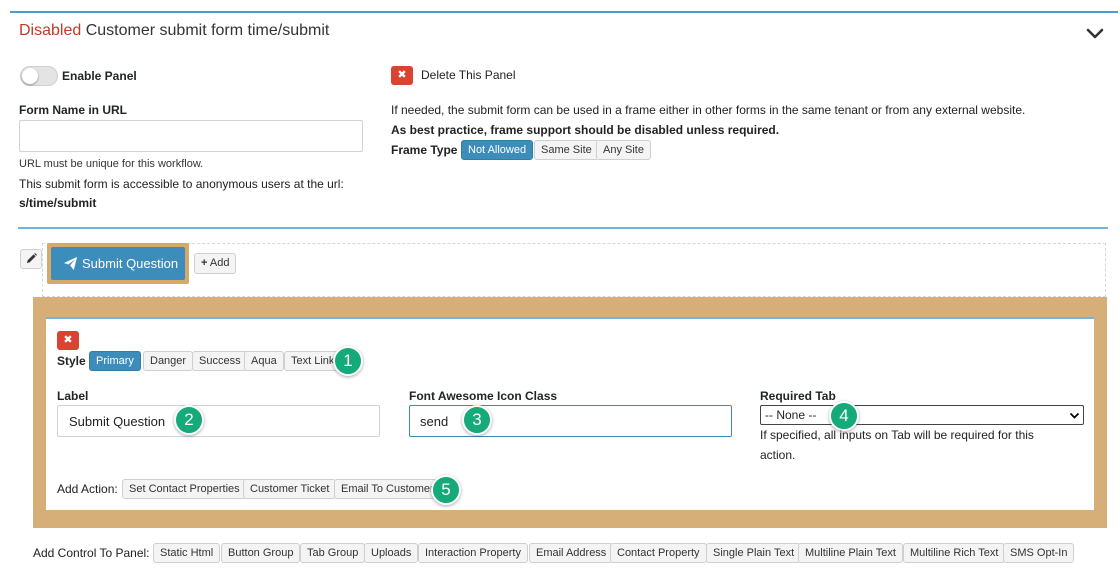 The image size is (1120, 578). What do you see at coordinates (130, 263) in the screenshot?
I see `submit-question-label: Submit Question` at bounding box center [130, 263].